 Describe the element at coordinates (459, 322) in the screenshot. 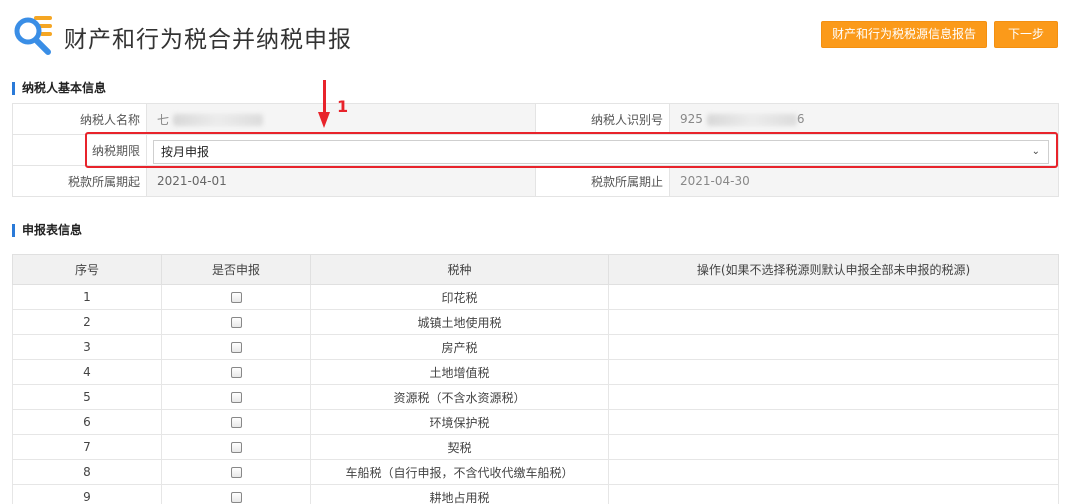

I see `tax-type: 城镇土地使用税` at that location.